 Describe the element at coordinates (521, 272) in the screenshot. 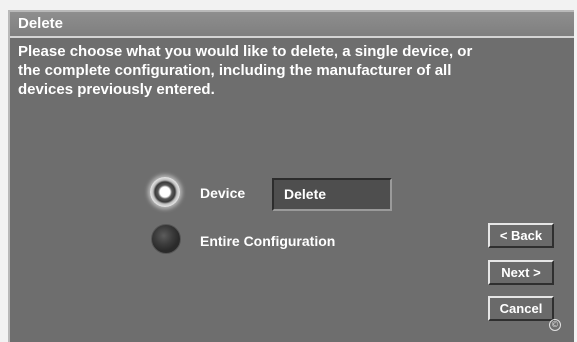

I see `next-button: Next >` at that location.